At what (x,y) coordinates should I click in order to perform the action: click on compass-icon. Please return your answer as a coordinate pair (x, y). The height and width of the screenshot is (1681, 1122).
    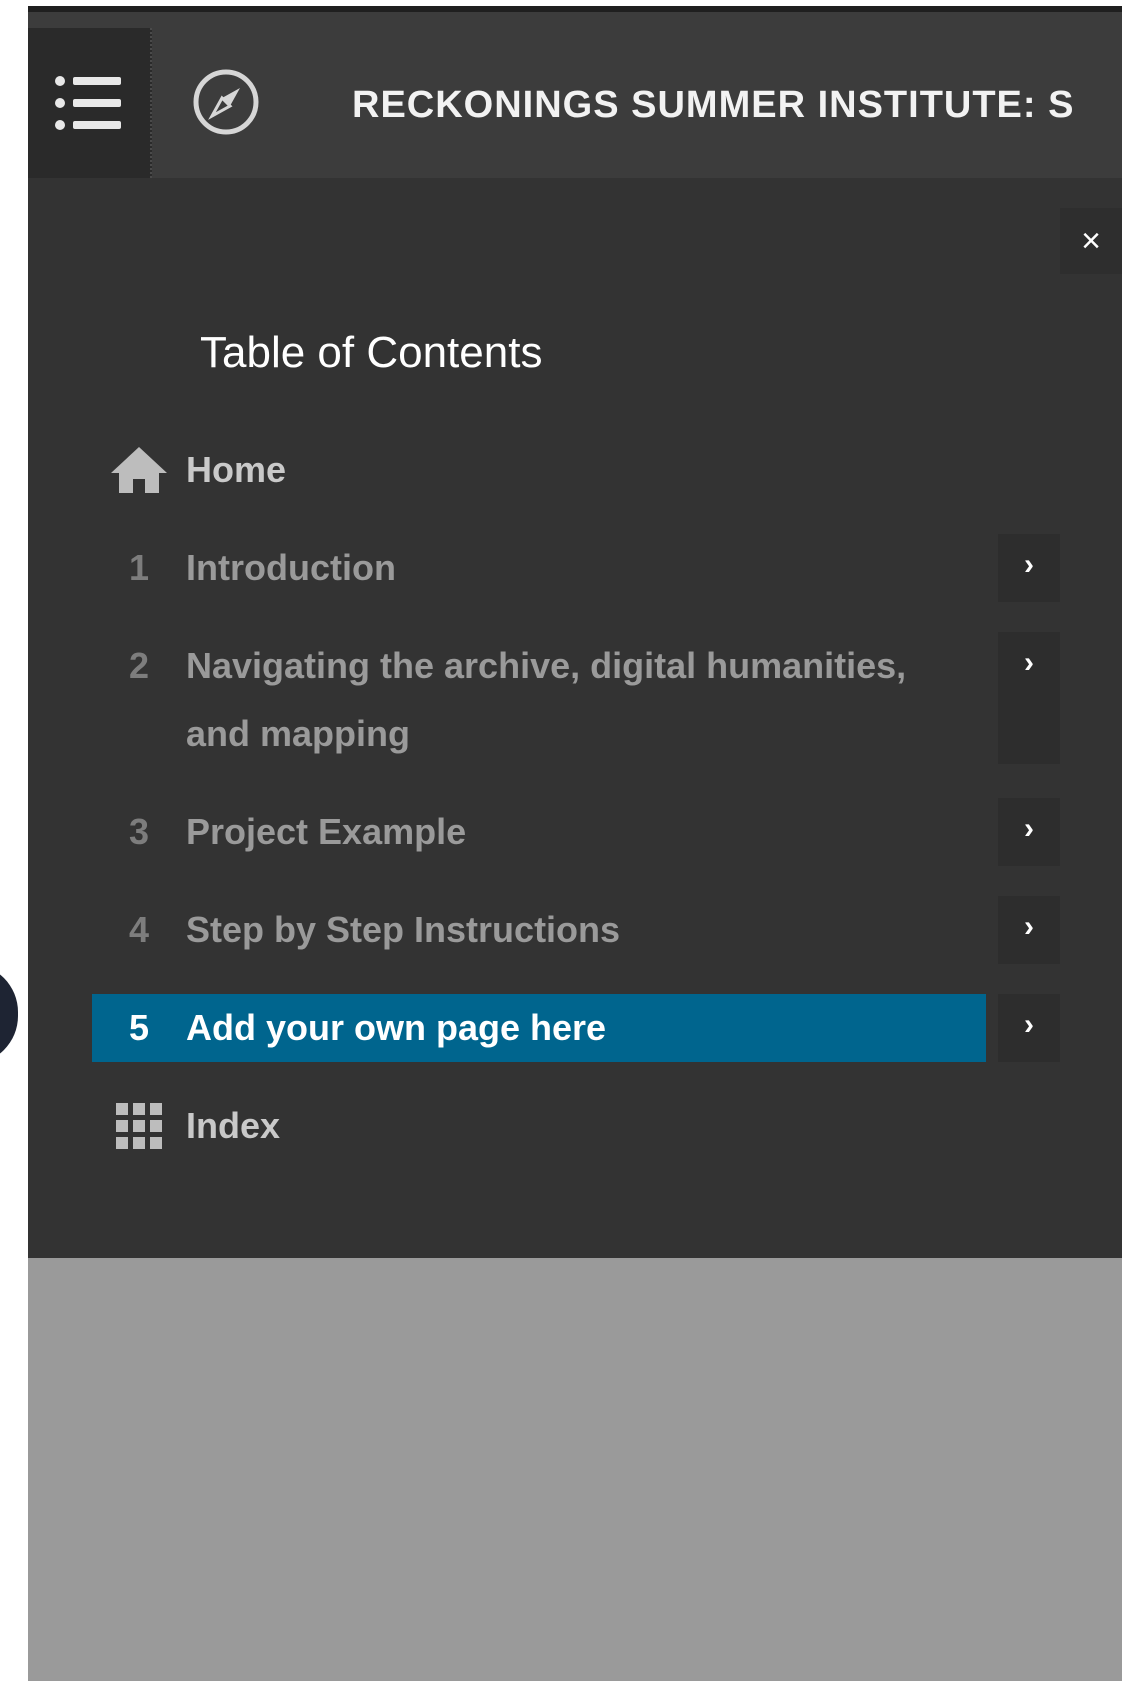
    Looking at the image, I should click on (226, 102).